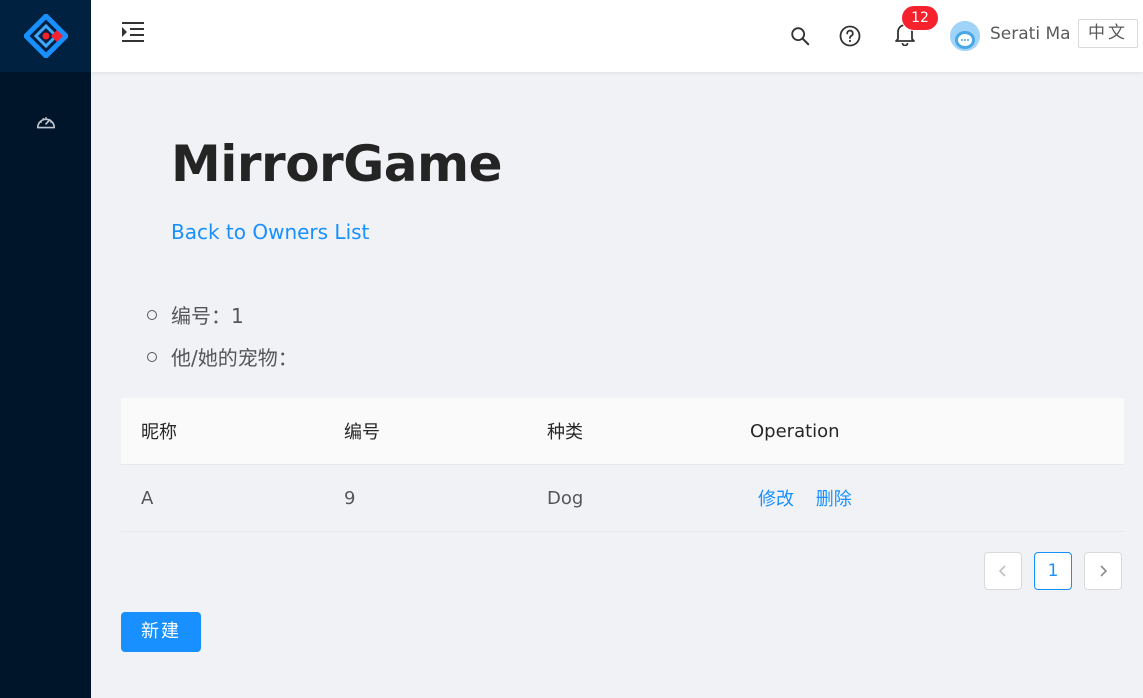 The width and height of the screenshot is (1143, 698). I want to click on owner-id-text: 编号：1, so click(207, 316).